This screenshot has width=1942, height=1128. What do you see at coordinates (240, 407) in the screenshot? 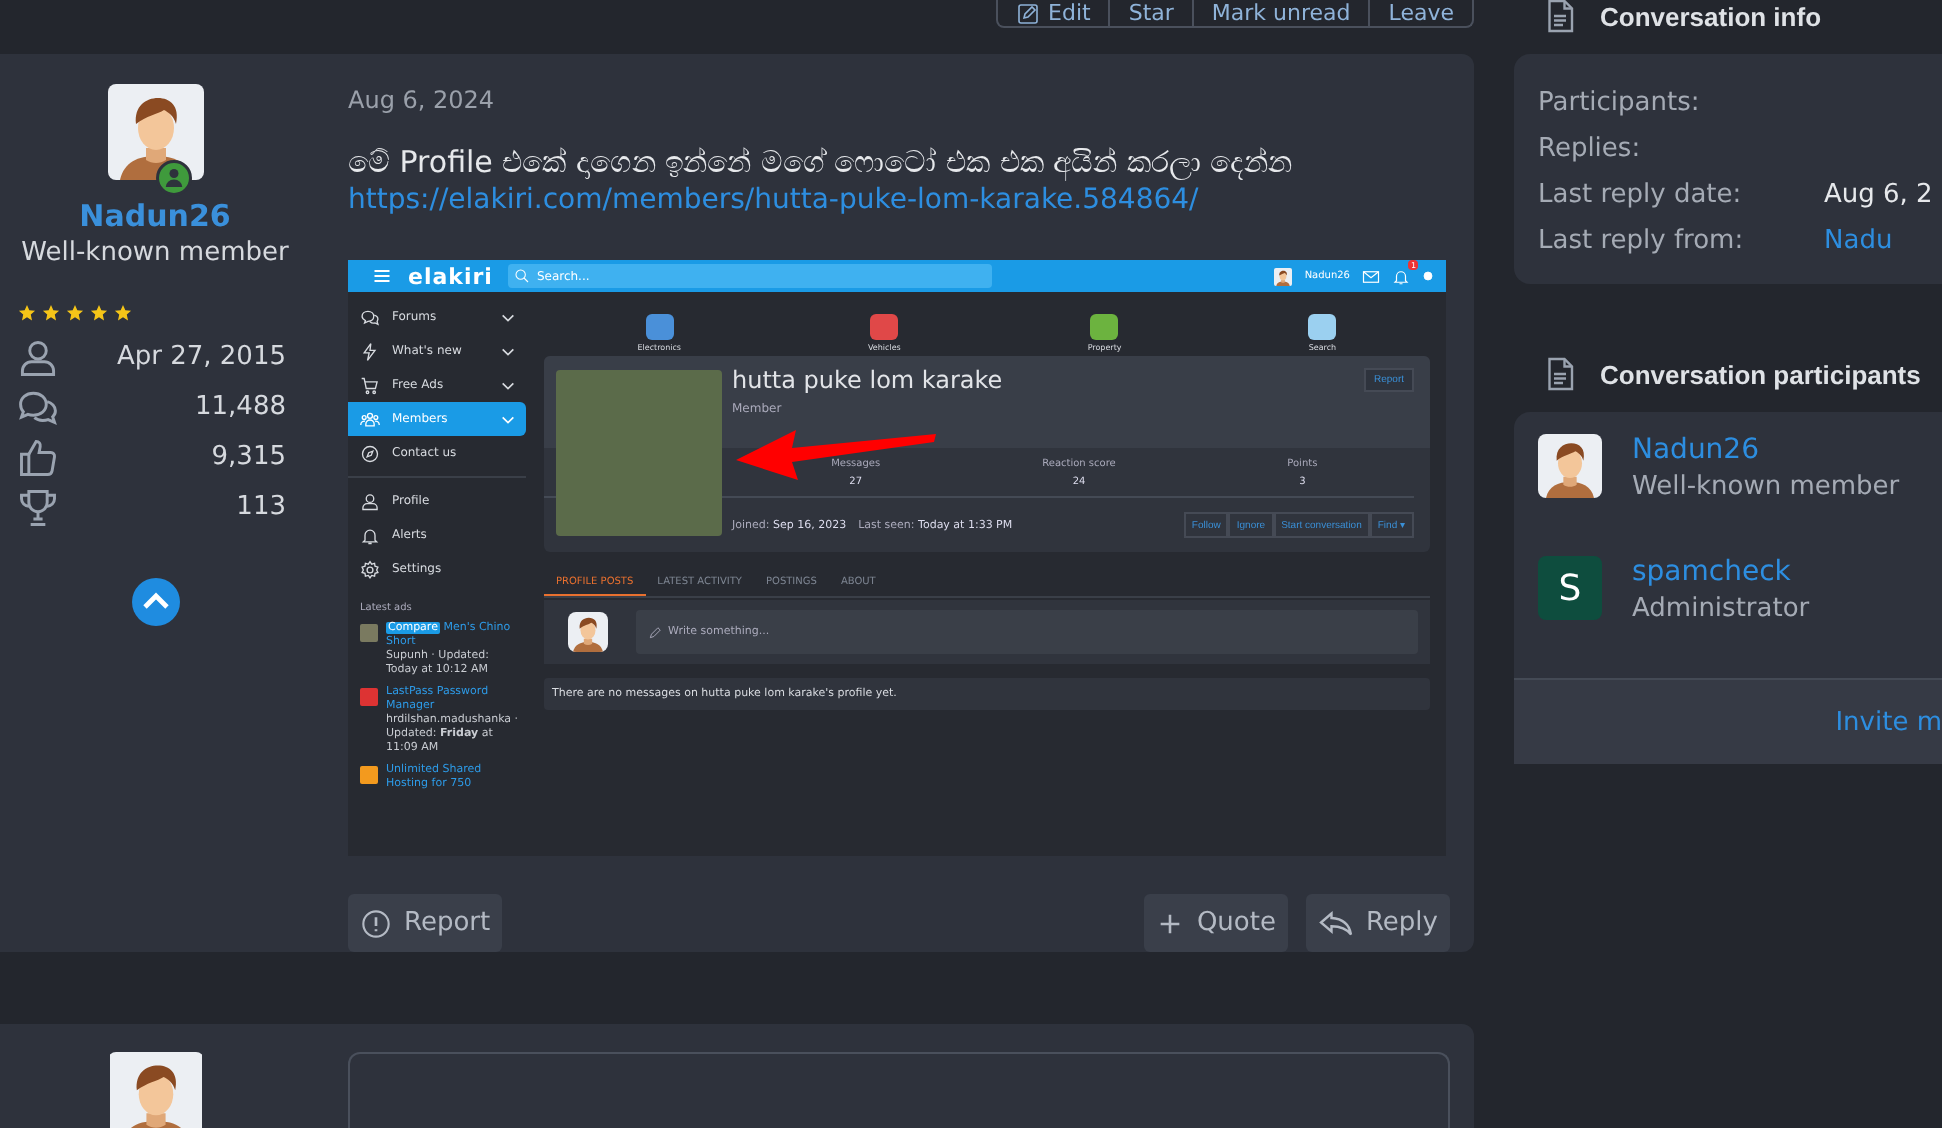
I see `stat-value: 11,488` at bounding box center [240, 407].